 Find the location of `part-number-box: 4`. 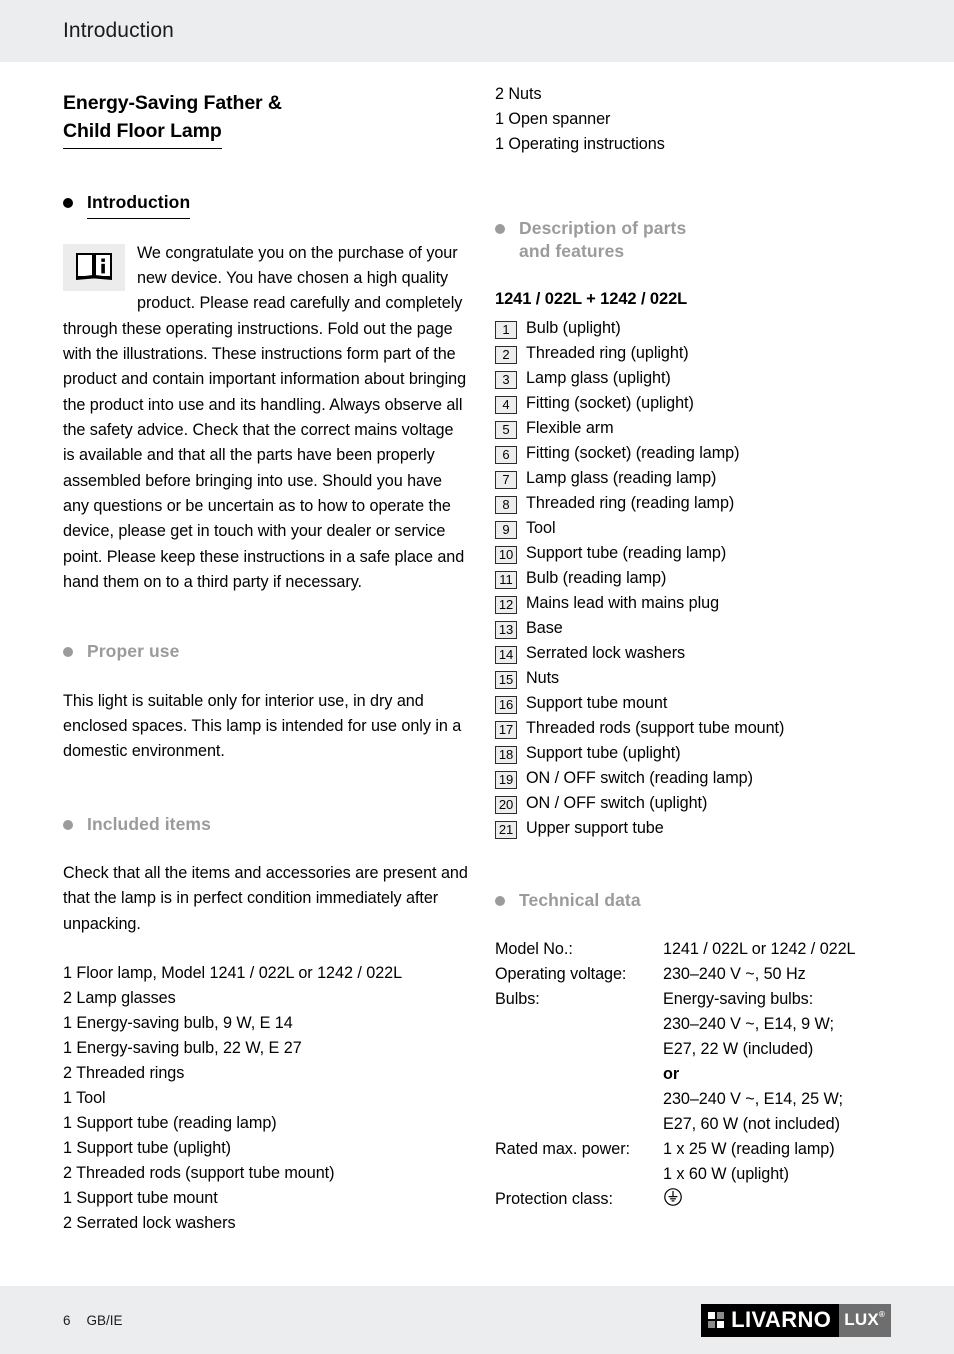

part-number-box: 4 is located at coordinates (506, 404).